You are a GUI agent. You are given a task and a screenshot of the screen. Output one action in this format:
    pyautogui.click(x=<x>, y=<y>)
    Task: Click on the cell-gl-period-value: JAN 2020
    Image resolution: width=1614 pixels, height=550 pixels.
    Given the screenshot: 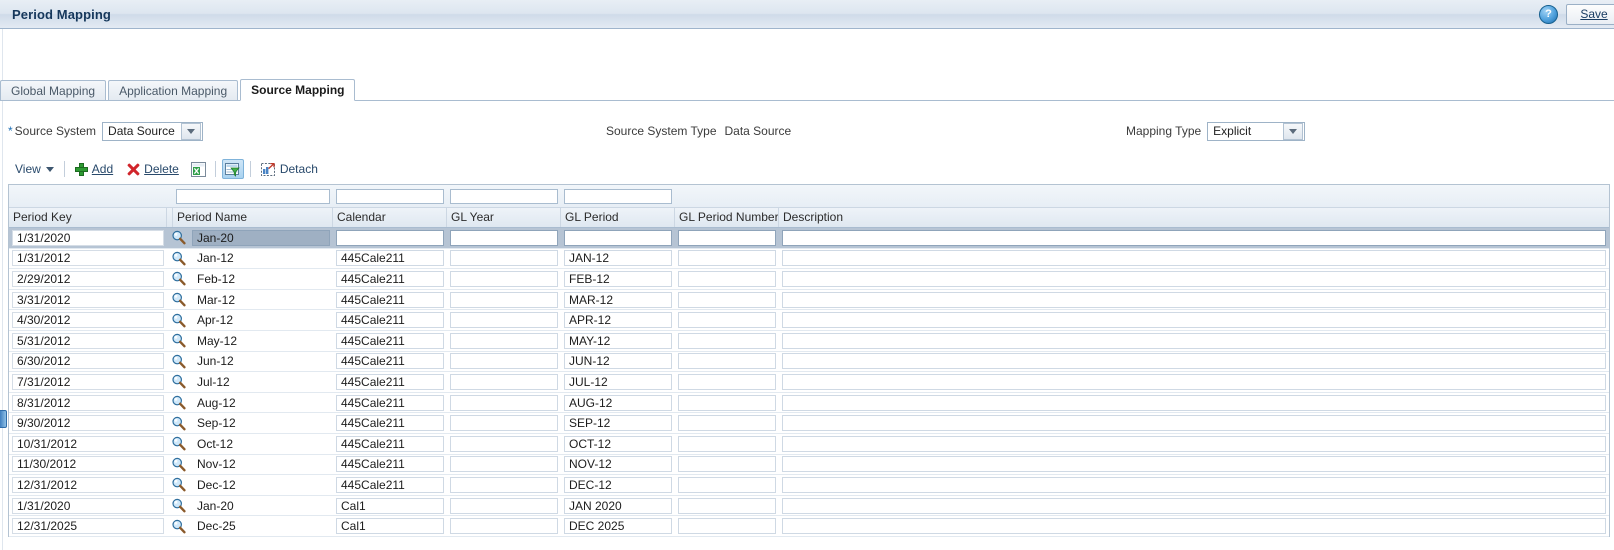 What is the action you would take?
    pyautogui.click(x=618, y=505)
    